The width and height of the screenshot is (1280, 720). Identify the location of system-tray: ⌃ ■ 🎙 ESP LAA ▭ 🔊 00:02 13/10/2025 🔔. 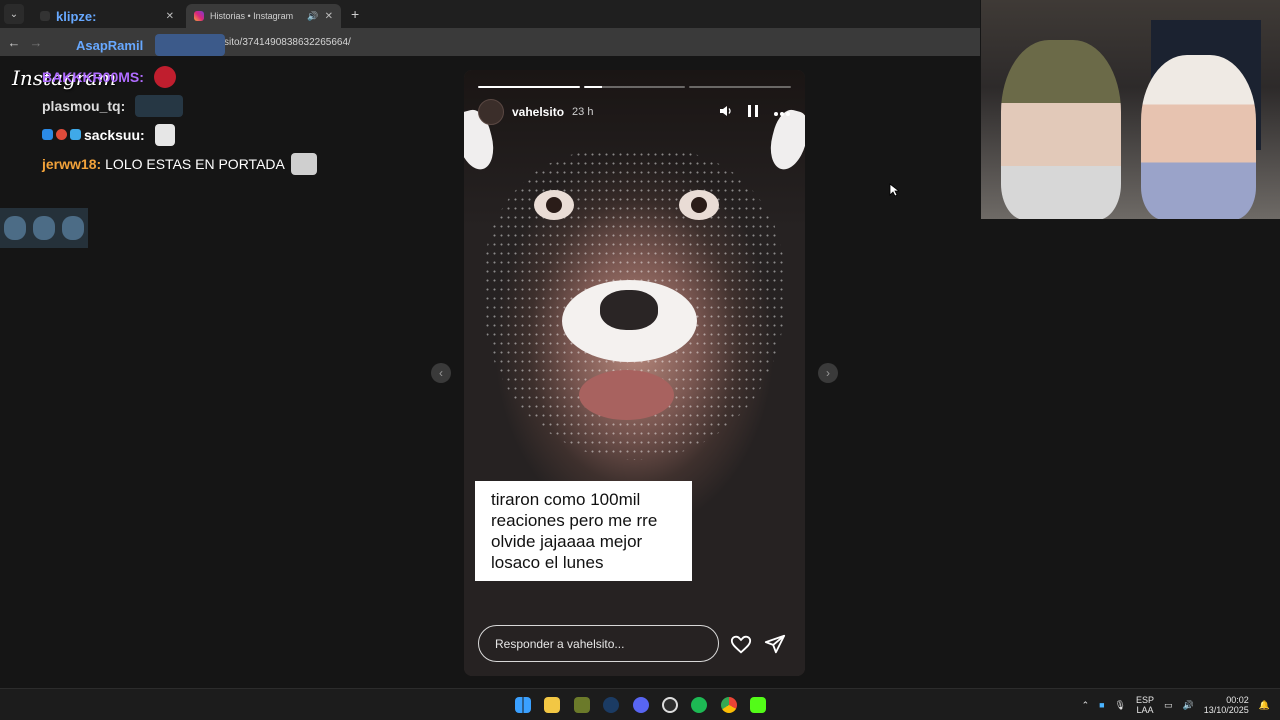
(1176, 704).